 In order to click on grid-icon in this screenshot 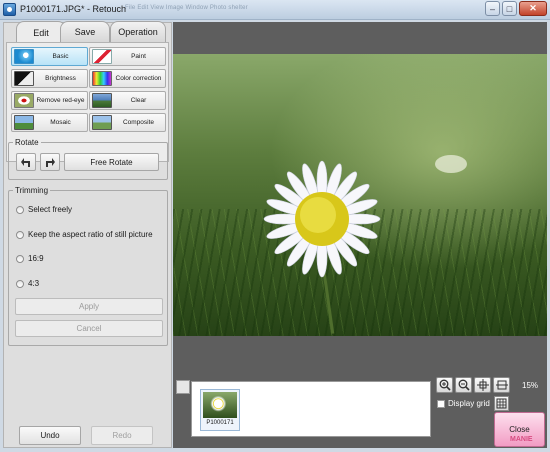, I will do `click(501, 403)`.